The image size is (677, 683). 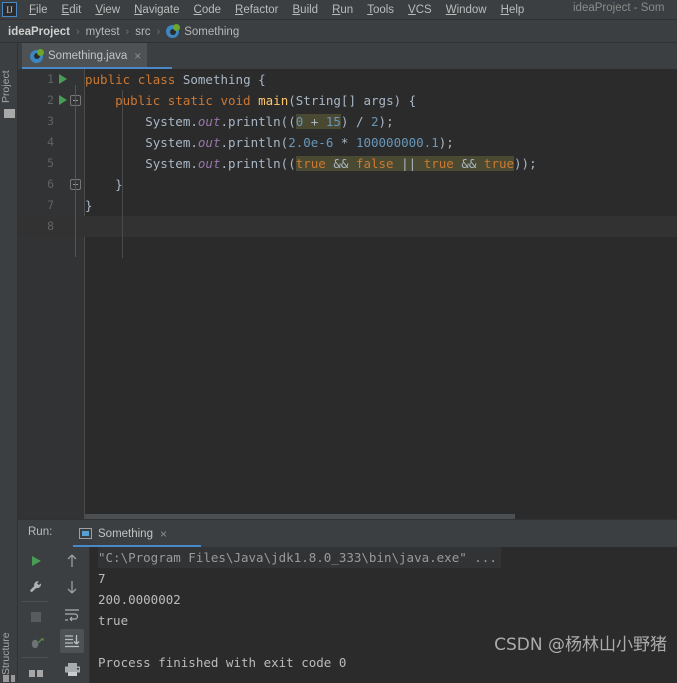 What do you see at coordinates (50, 184) in the screenshot?
I see `line-number: 6` at bounding box center [50, 184].